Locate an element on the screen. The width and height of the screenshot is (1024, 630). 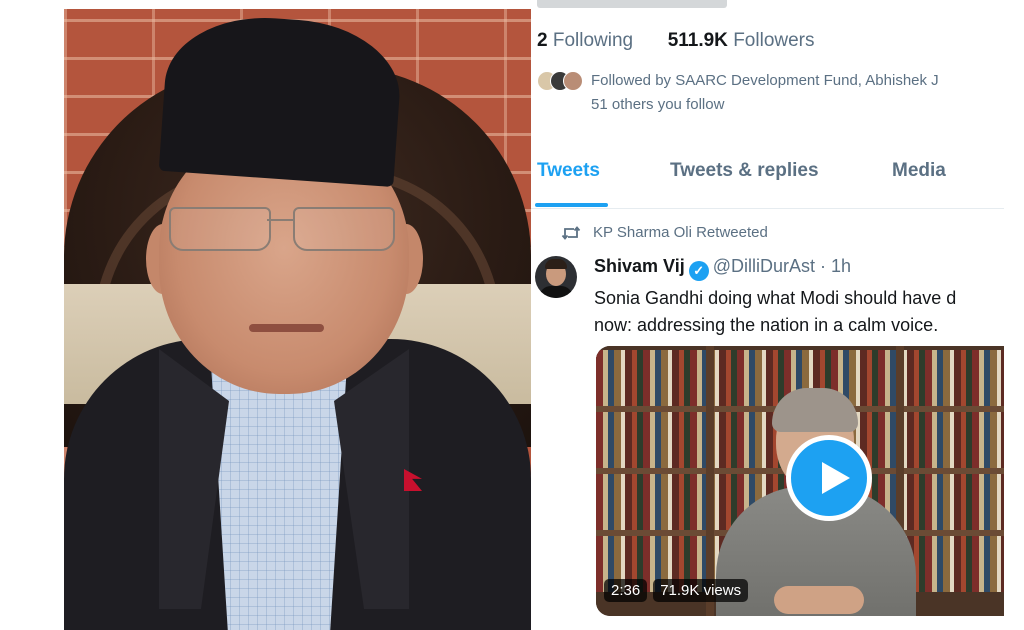
video-views: 71.9K views is located at coordinates (701, 590).